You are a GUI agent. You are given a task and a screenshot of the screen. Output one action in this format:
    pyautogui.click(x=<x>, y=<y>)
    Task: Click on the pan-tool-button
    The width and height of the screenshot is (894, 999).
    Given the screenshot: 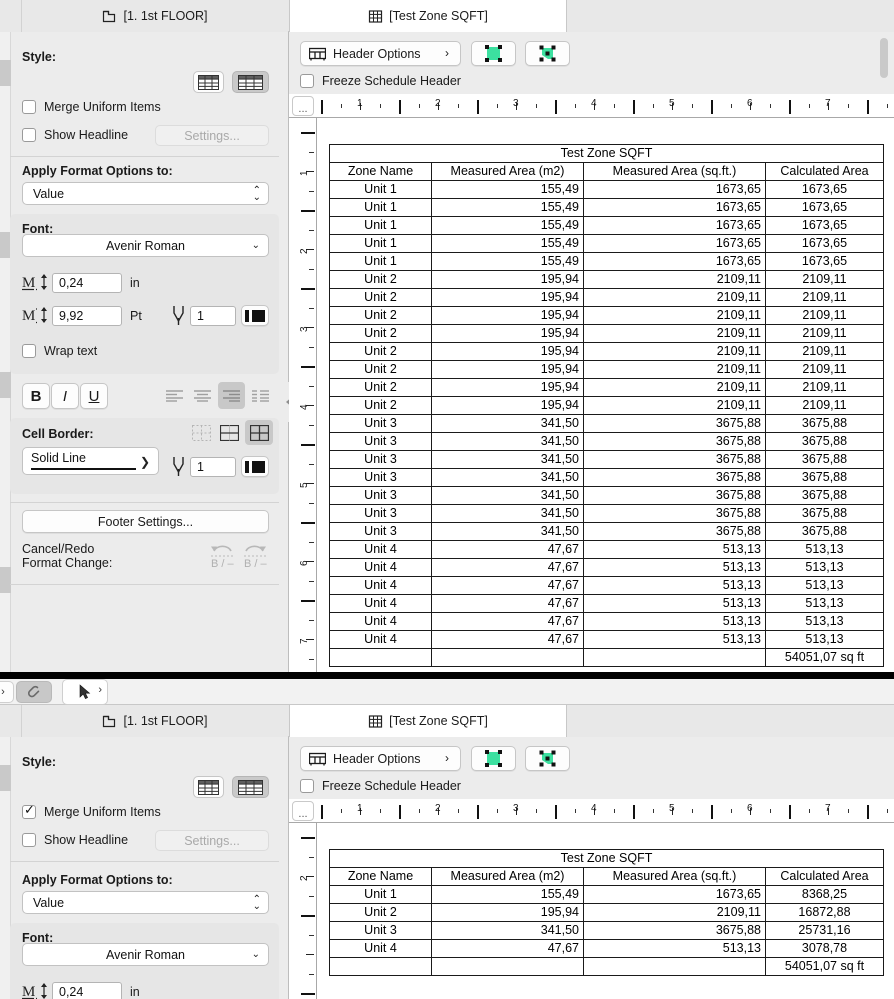 What is the action you would take?
    pyautogui.click(x=34, y=692)
    